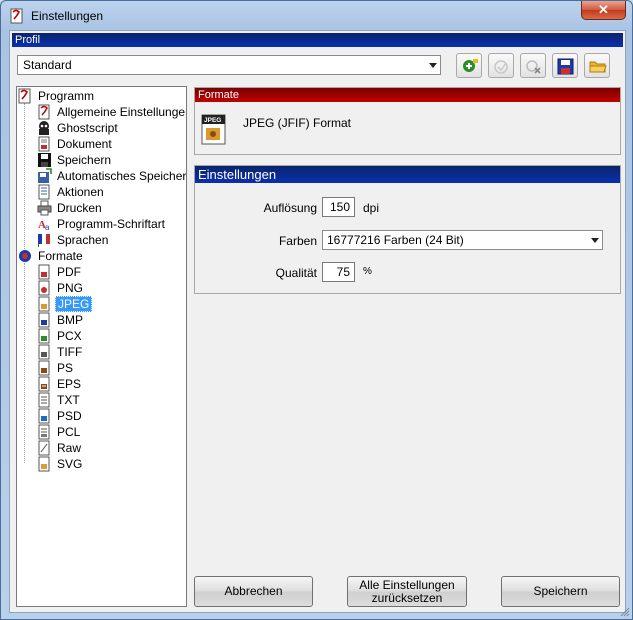 This screenshot has width=633, height=620. I want to click on qualitaet-input: 75, so click(338, 272).